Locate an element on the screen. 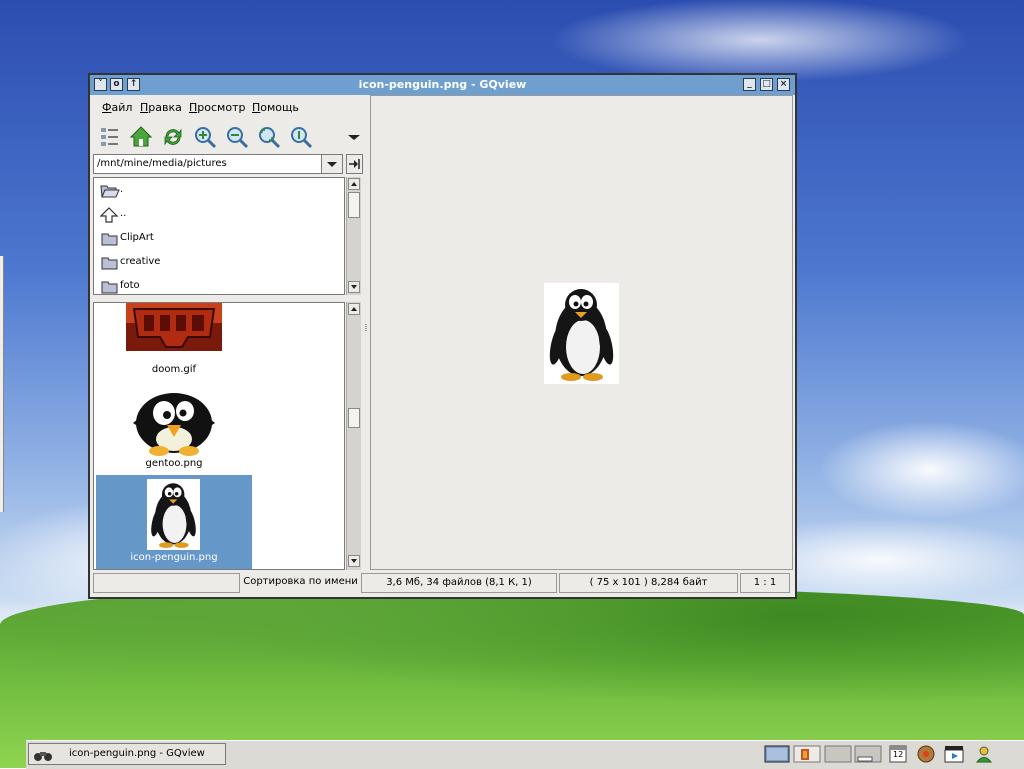  media-player-icon is located at coordinates (954, 754).